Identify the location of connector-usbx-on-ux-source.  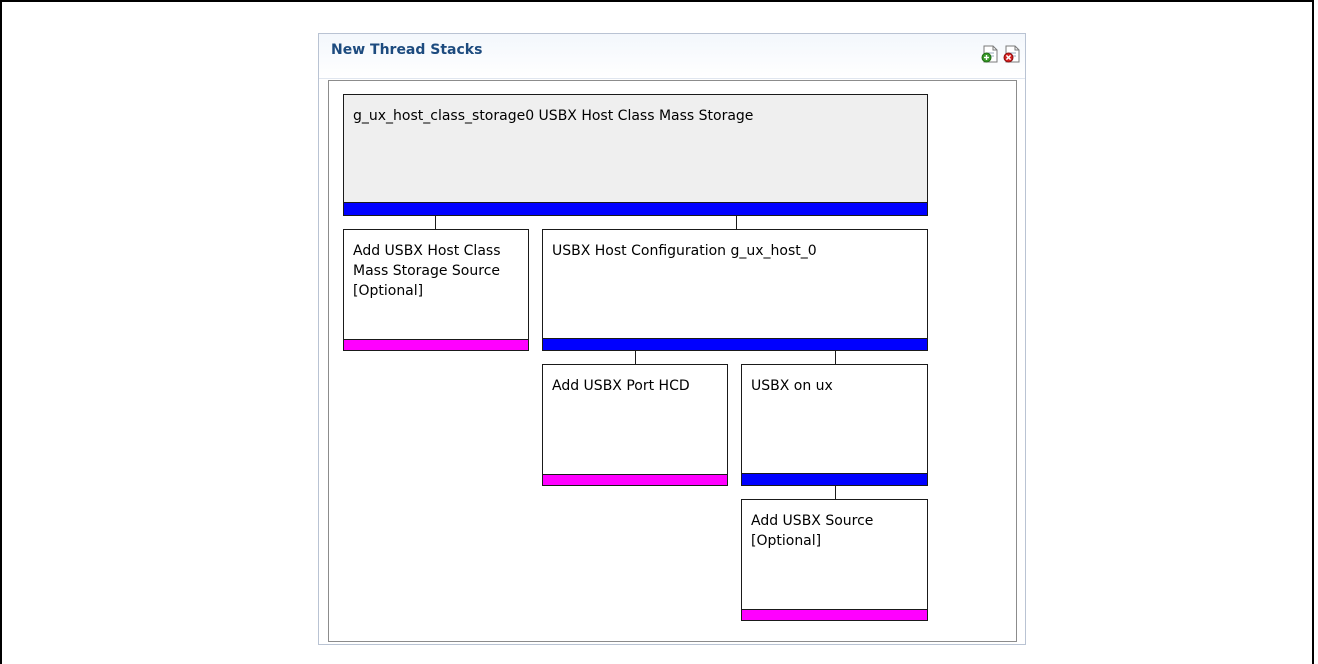
(835, 492).